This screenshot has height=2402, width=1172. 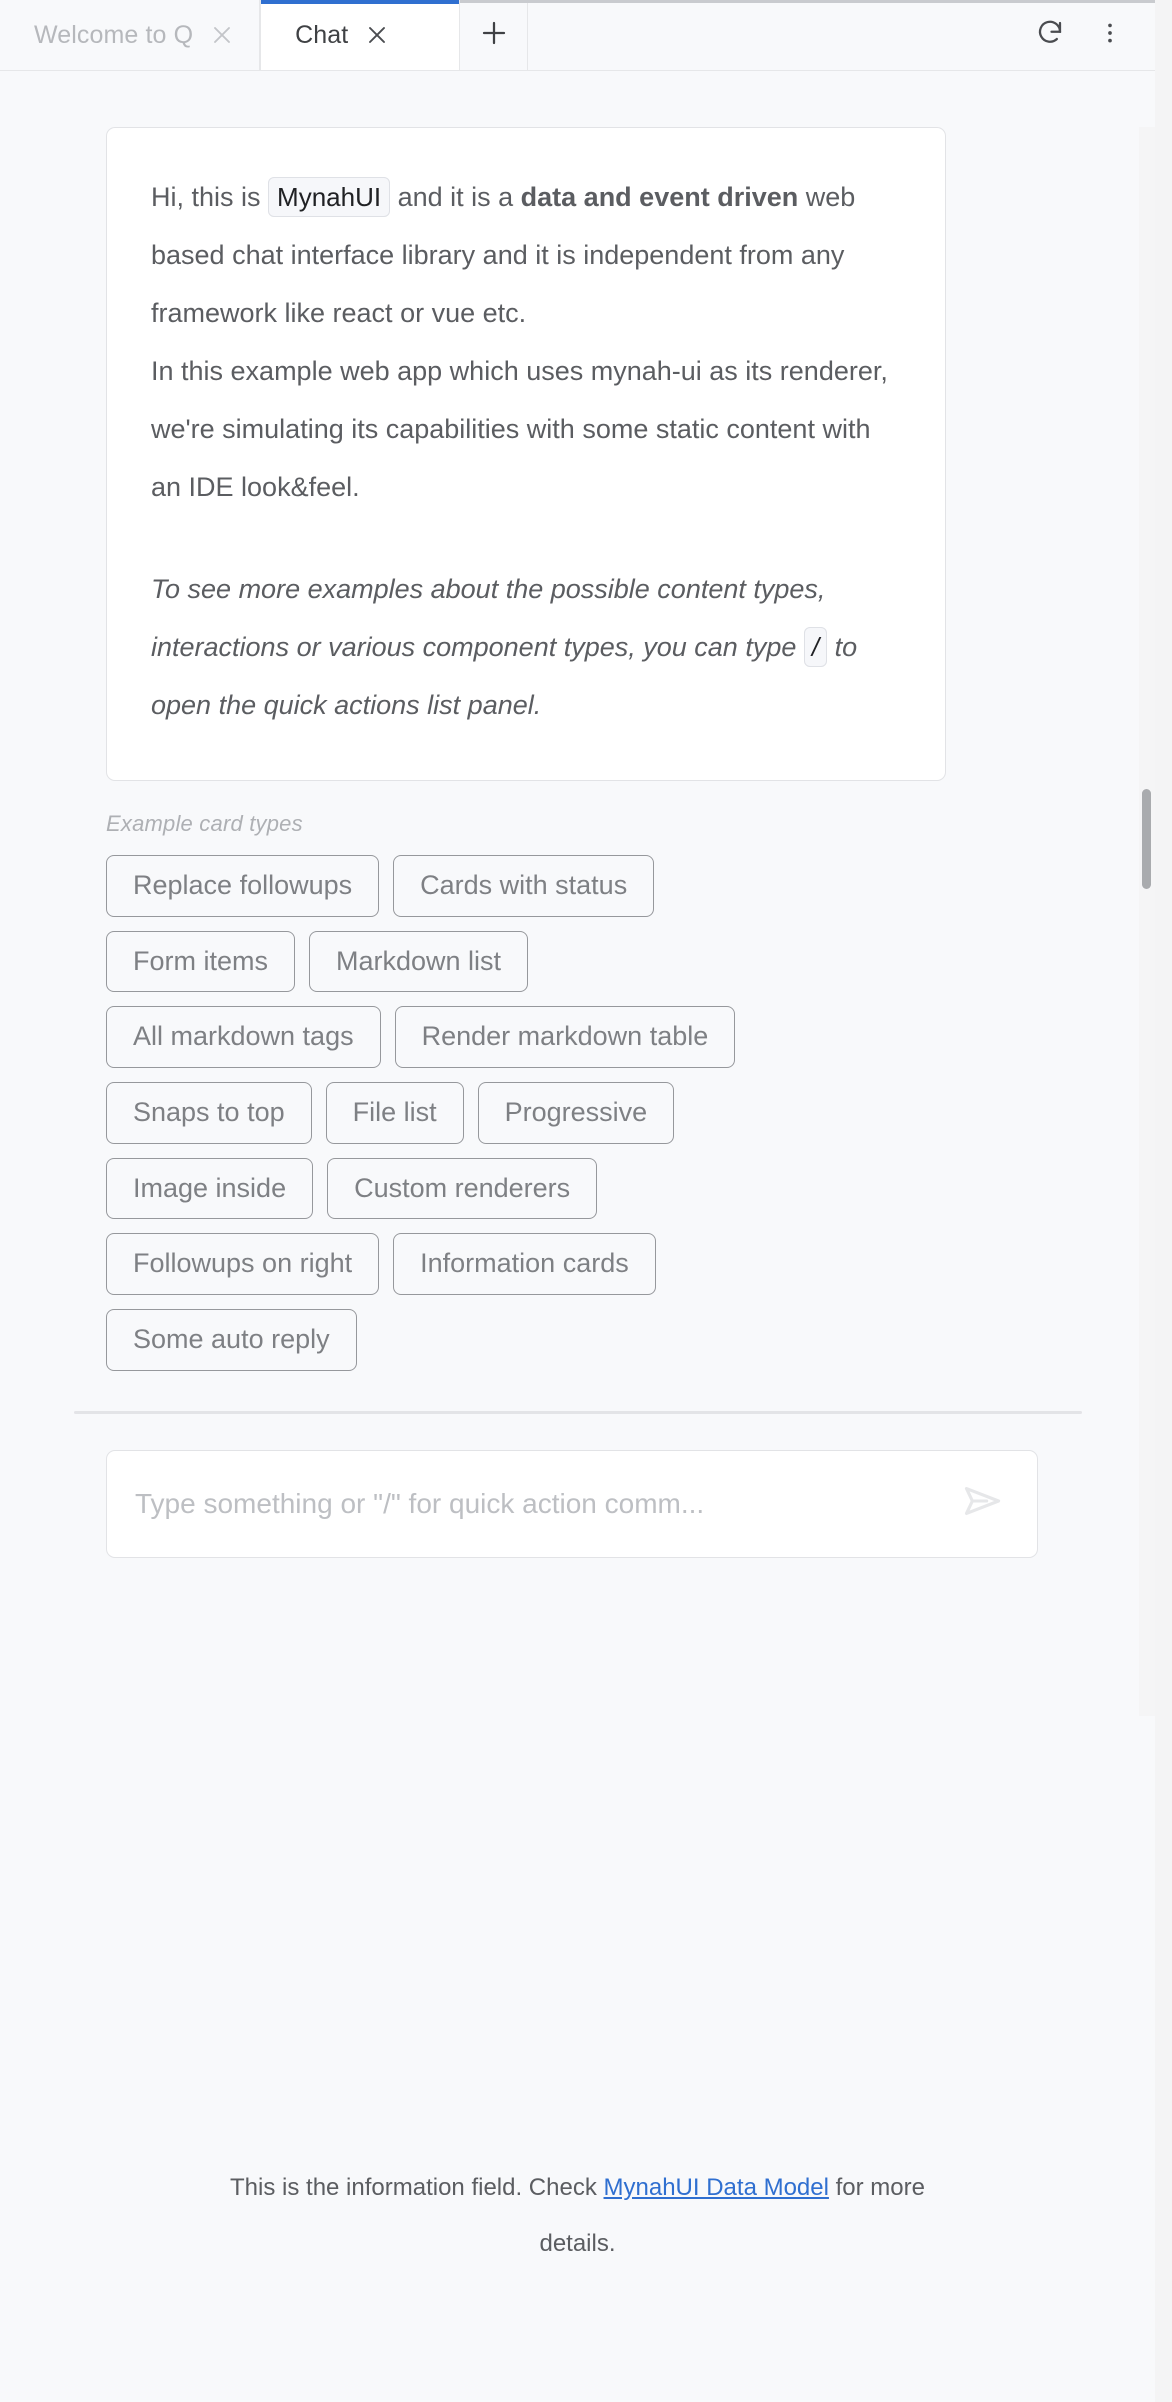 I want to click on tab-bar-actions, so click(x=1091, y=35).